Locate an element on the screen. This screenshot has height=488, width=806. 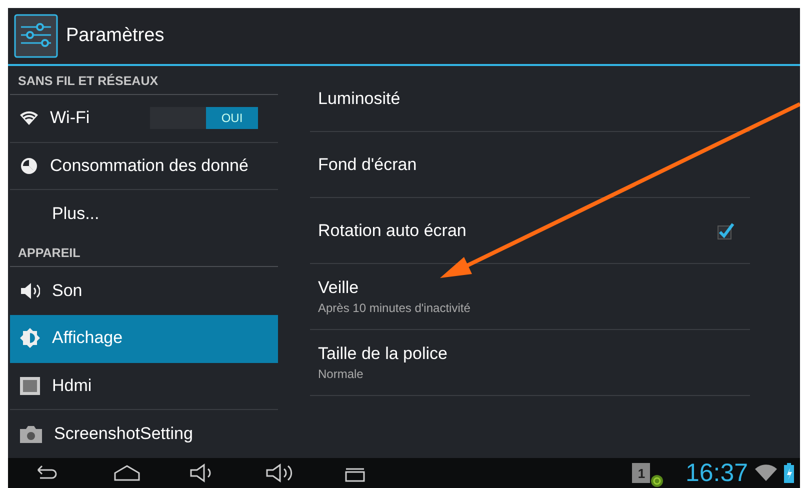
wifi-signal-icon is located at coordinates (766, 473).